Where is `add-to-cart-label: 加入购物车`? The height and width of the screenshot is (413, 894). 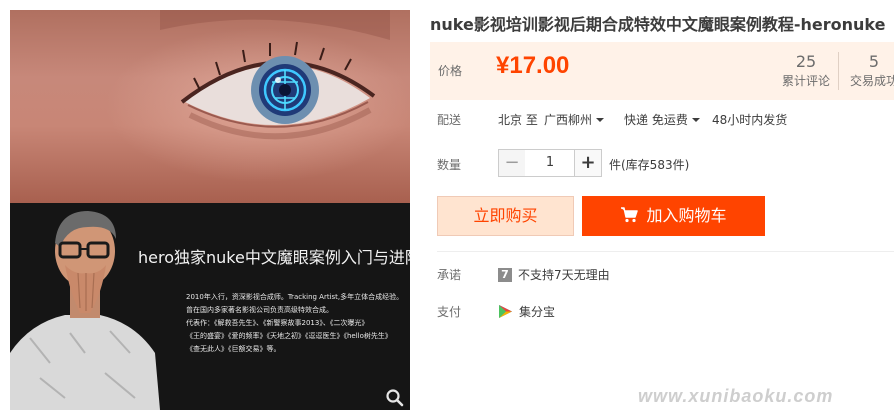
add-to-cart-label: 加入购物车 is located at coordinates (686, 215).